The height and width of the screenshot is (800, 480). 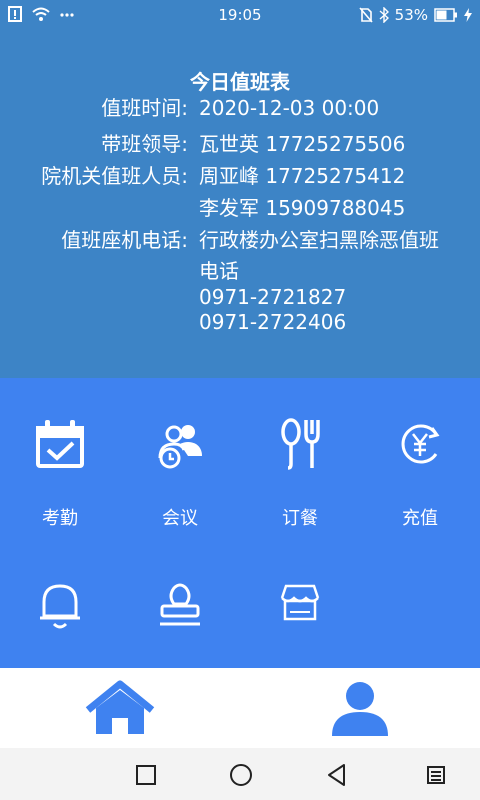 I want to click on shop-icon, so click(x=300, y=602).